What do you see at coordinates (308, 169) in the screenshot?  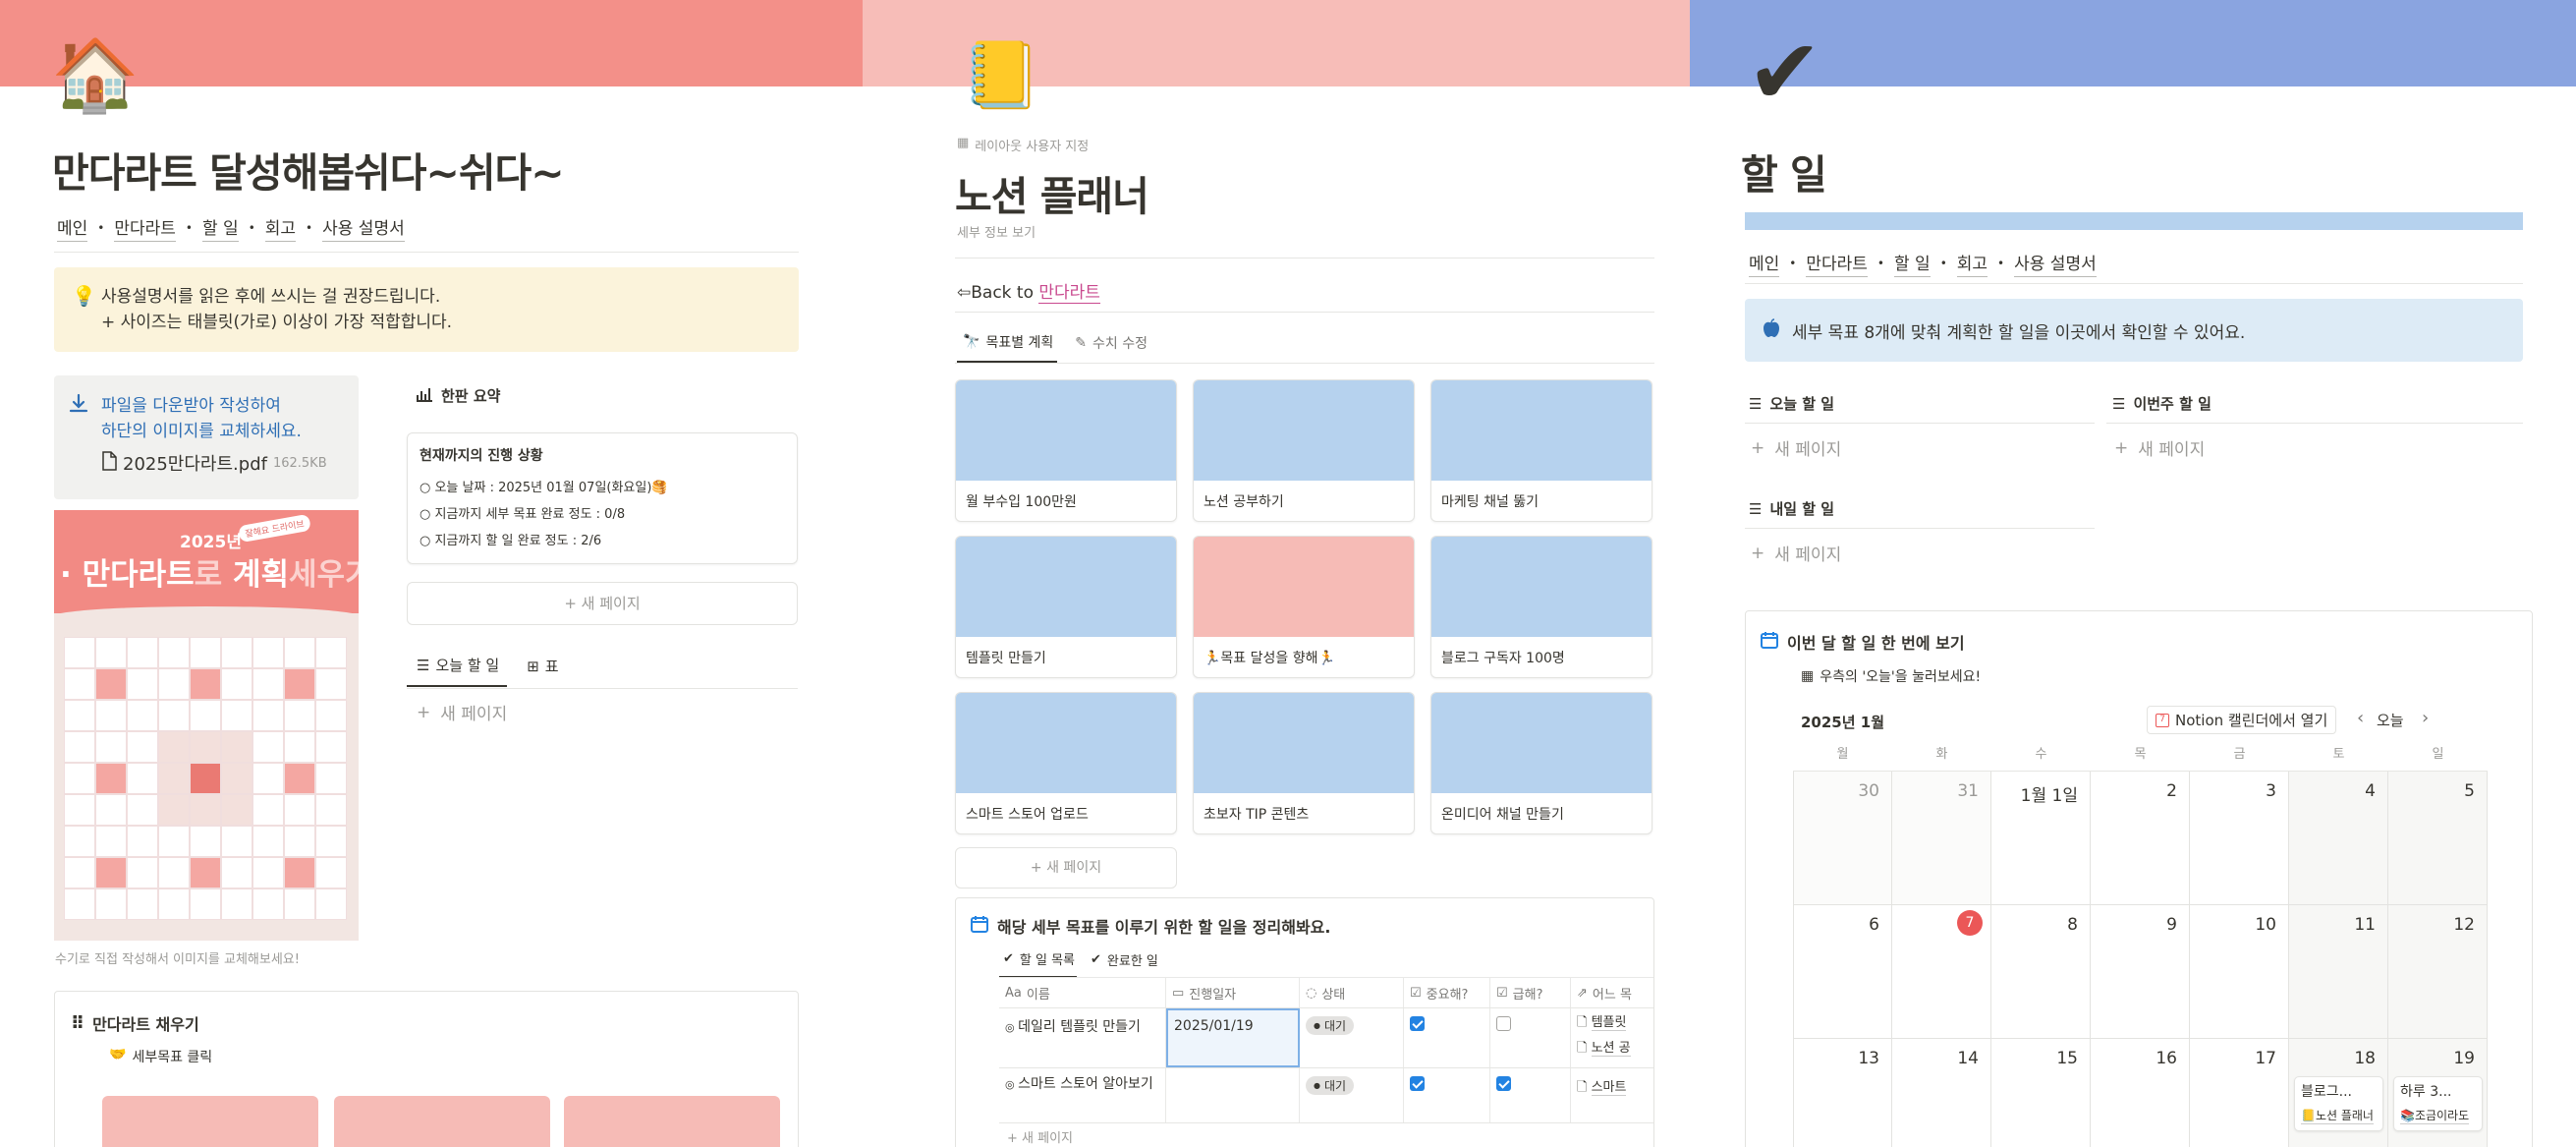 I see `page-title: 만다라트 달성해봅쉬다~쉬다~` at bounding box center [308, 169].